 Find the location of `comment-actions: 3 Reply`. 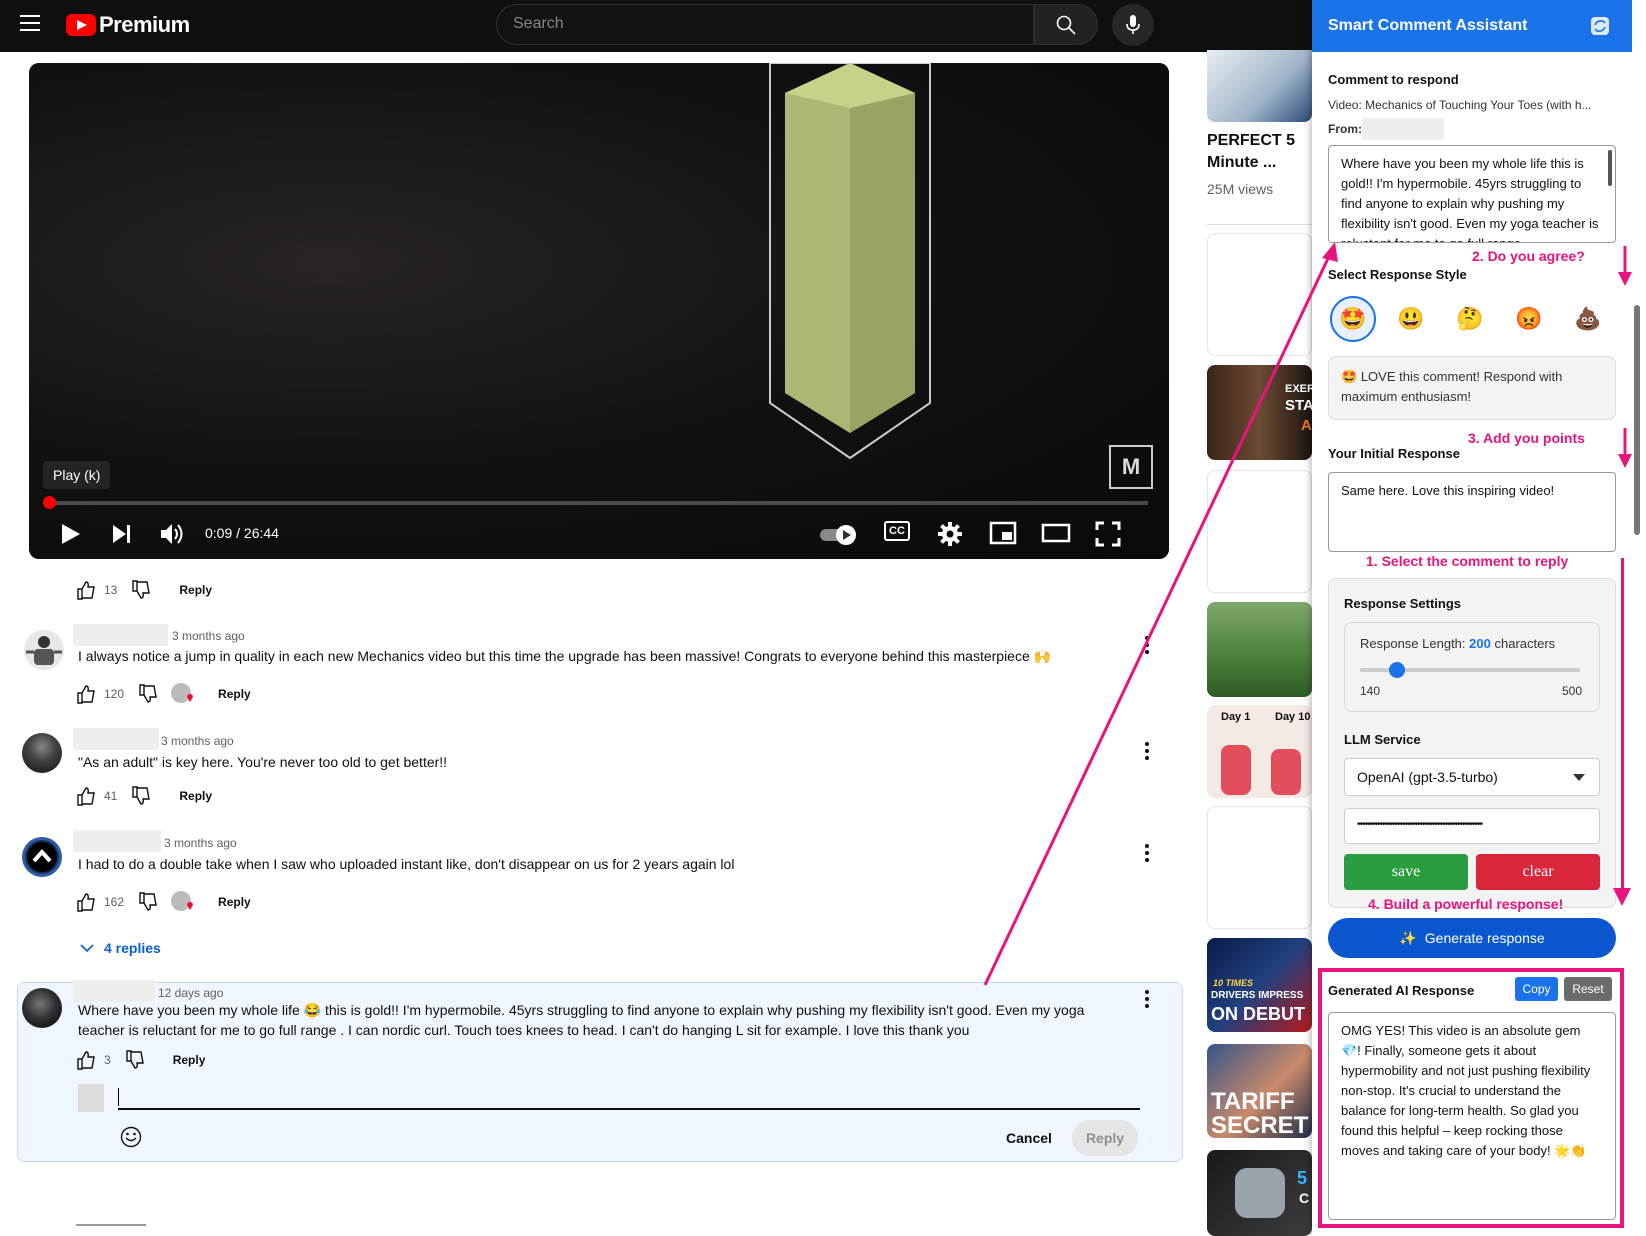

comment-actions: 3 Reply is located at coordinates (140, 1060).